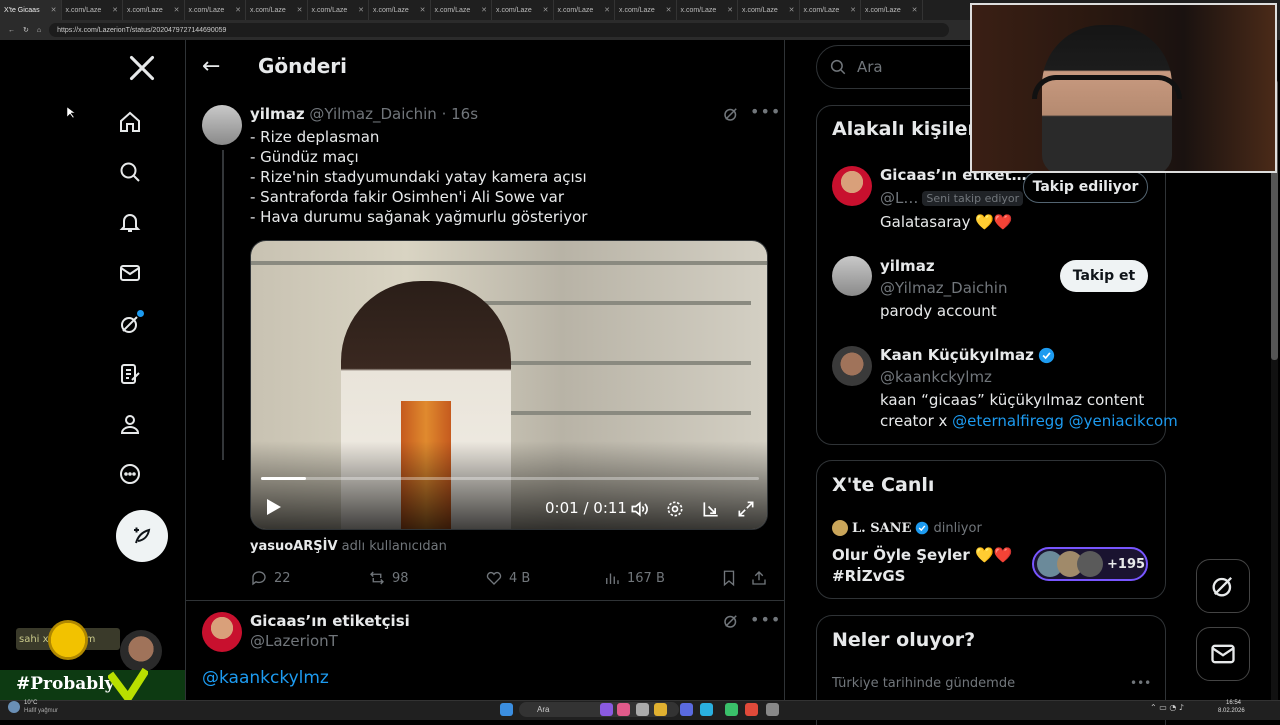 This screenshot has height=725, width=1280. Describe the element at coordinates (706, 709) in the screenshot. I see `edge-icon` at that location.